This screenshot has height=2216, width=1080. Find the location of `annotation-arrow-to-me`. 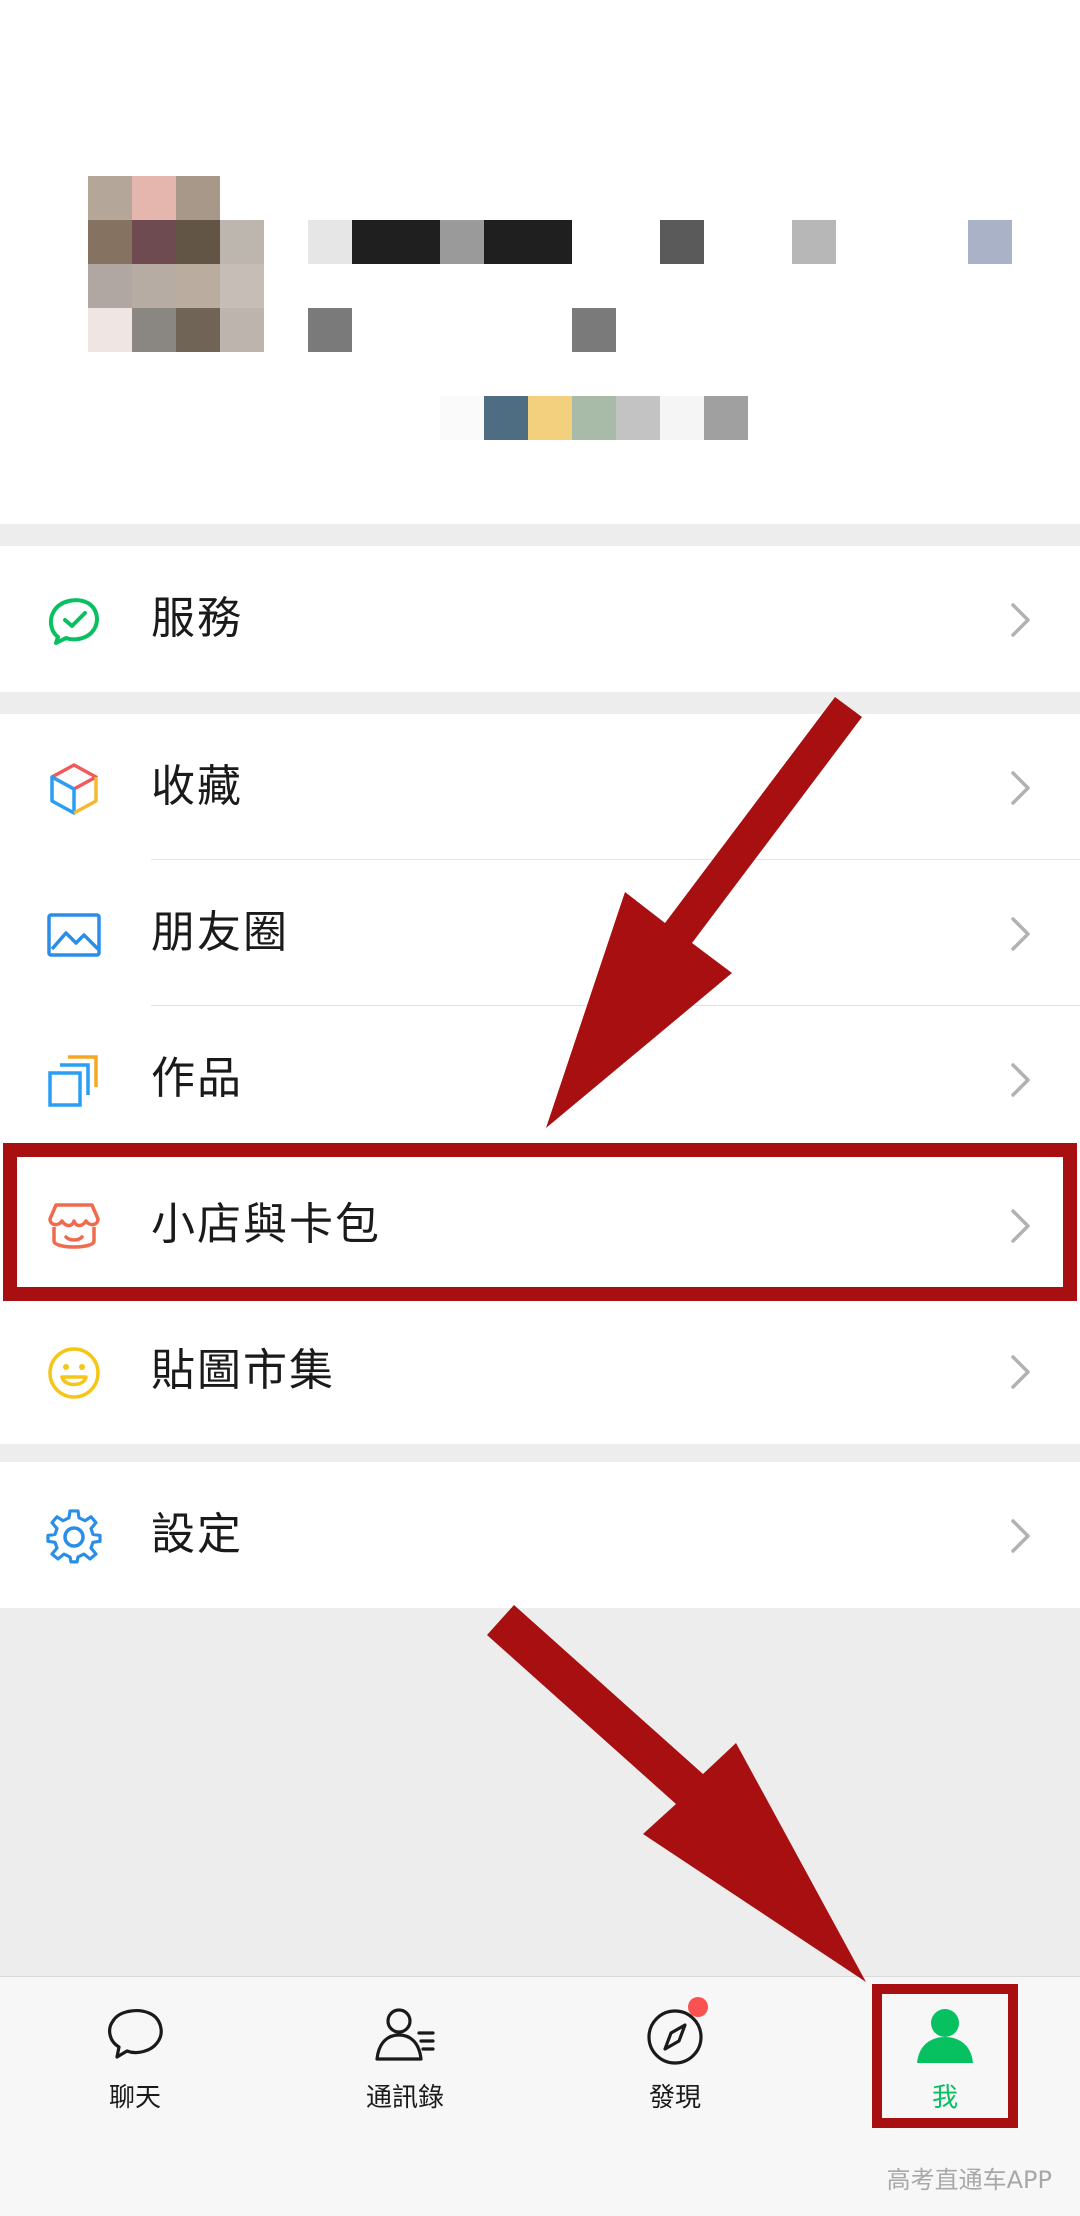

annotation-arrow-to-me is located at coordinates (676, 1793).